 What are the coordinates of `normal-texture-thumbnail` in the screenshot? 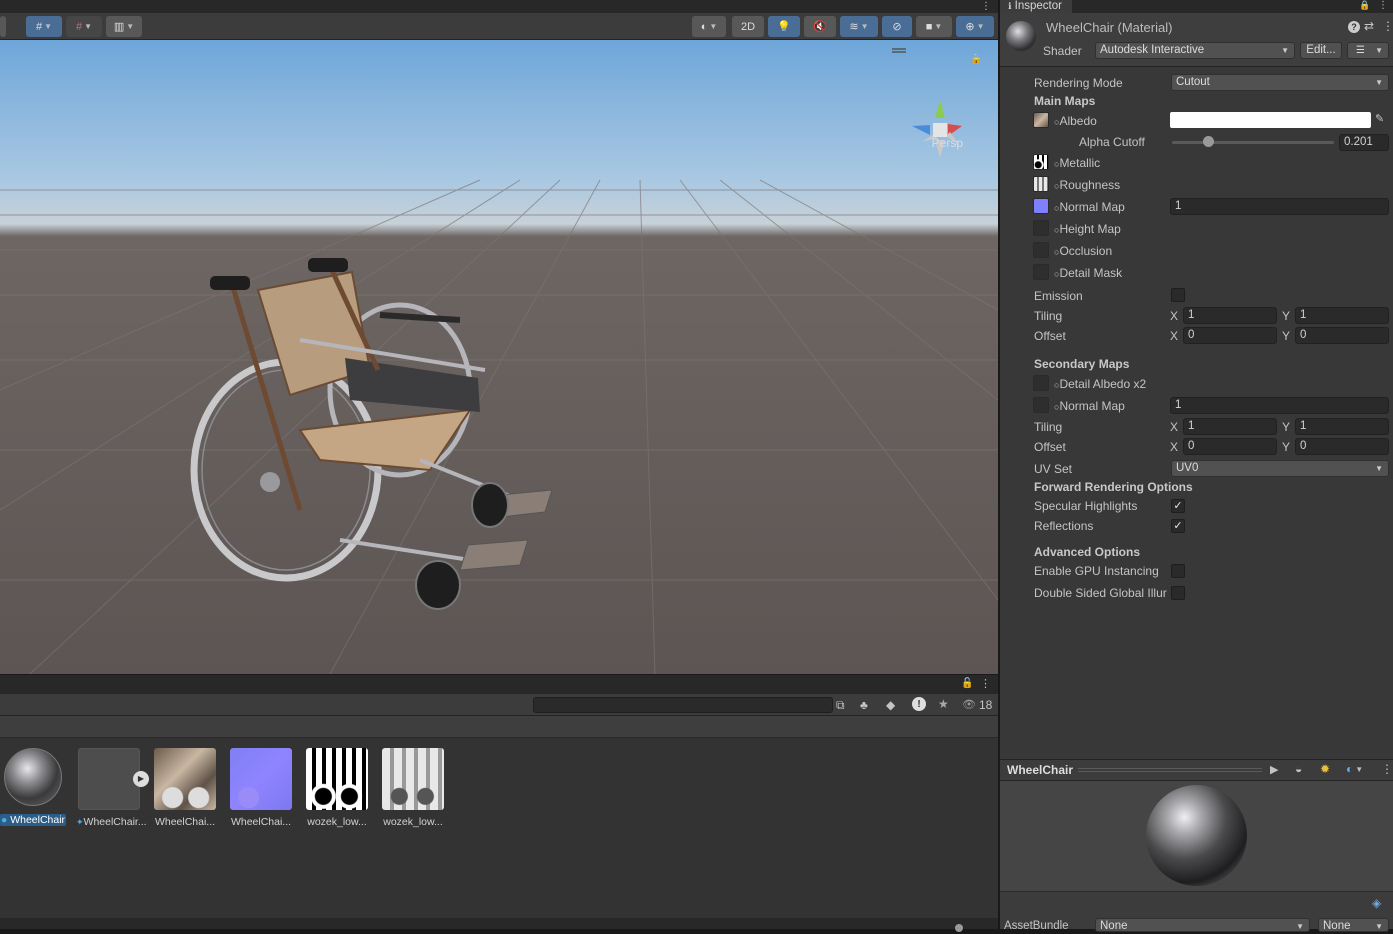 It's located at (261, 779).